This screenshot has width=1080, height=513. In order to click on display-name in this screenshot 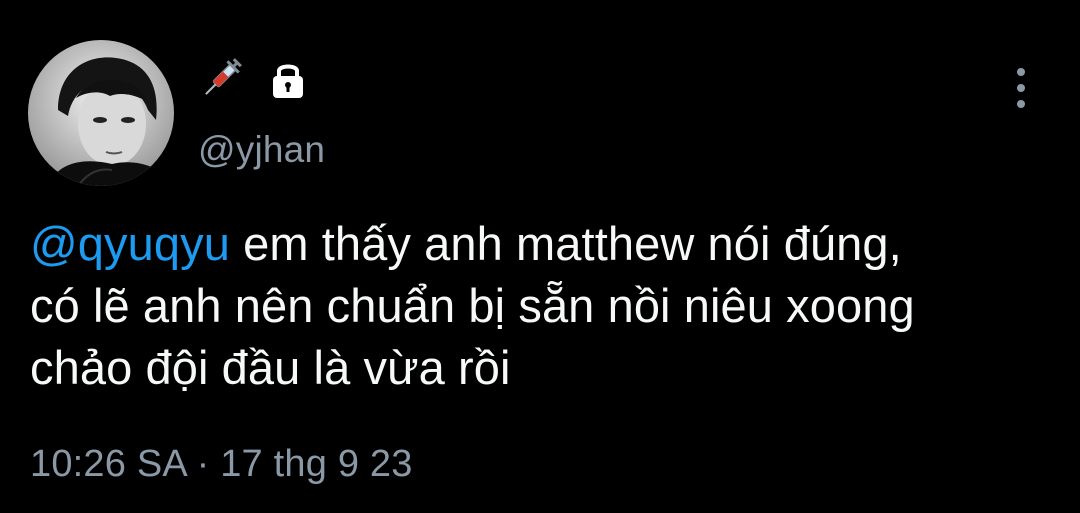, I will do `click(253, 80)`.